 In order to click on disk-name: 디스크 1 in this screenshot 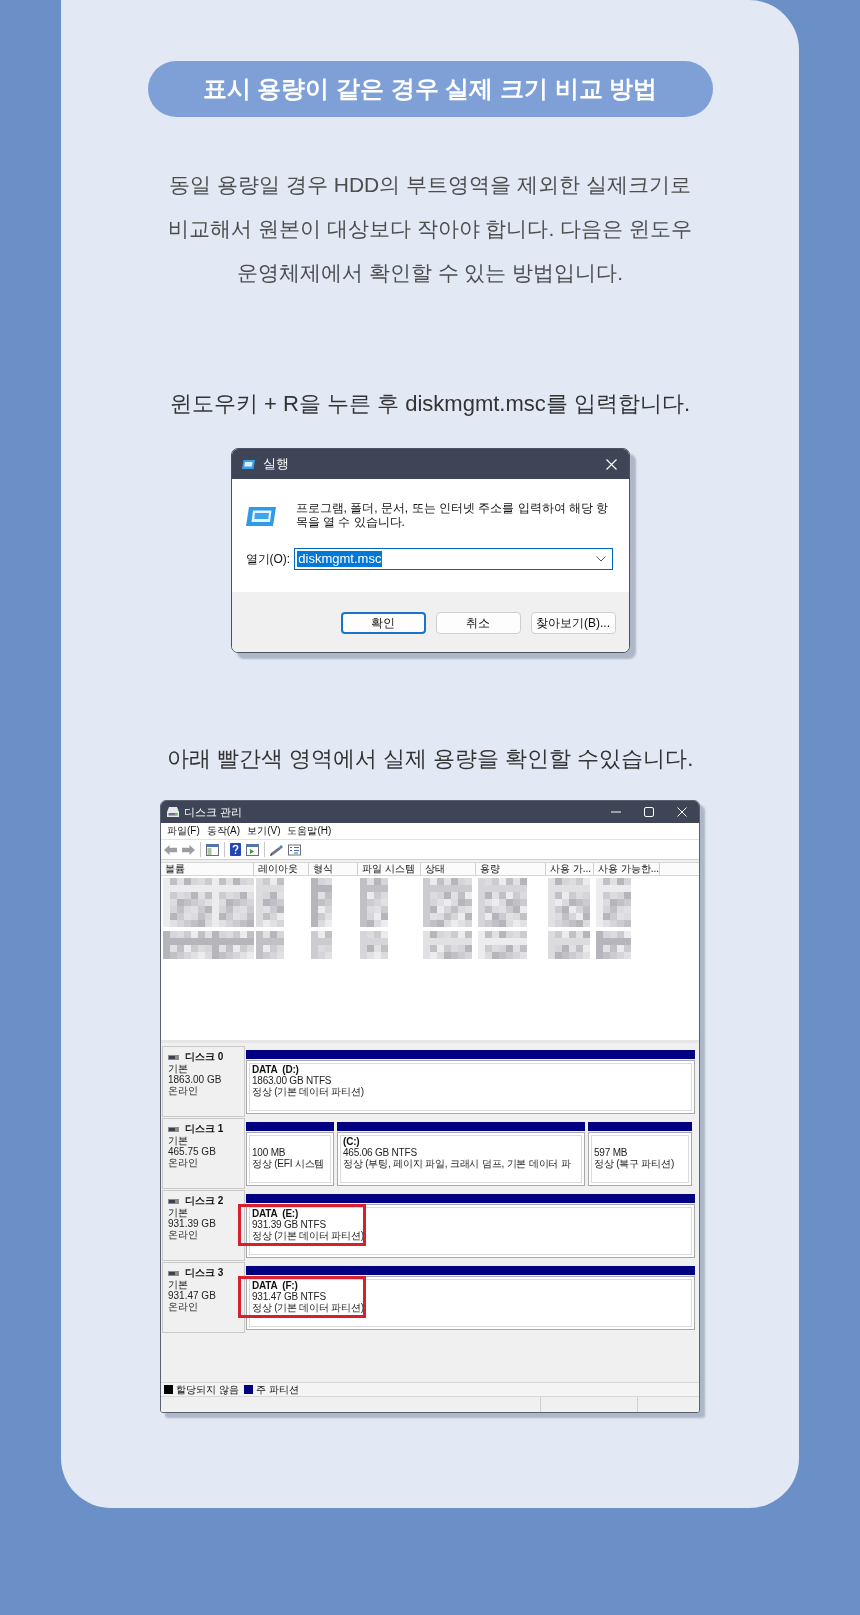, I will do `click(204, 1129)`.